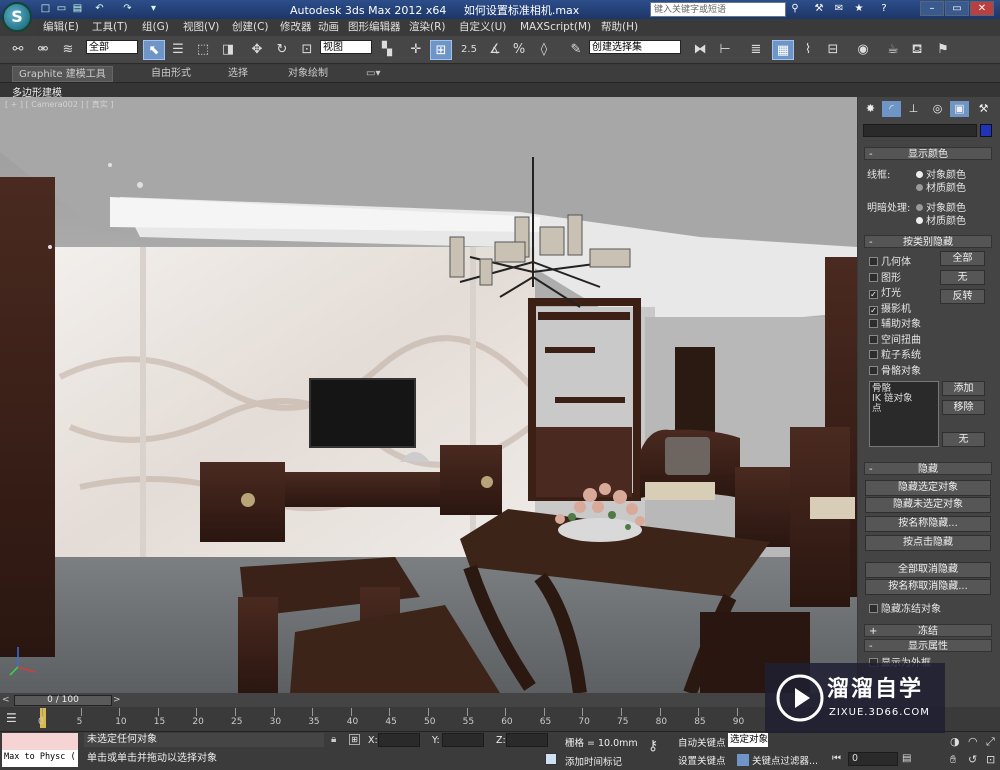 This screenshot has width=1000, height=770. I want to click on graphite-toggle-icon: ▦, so click(783, 50).